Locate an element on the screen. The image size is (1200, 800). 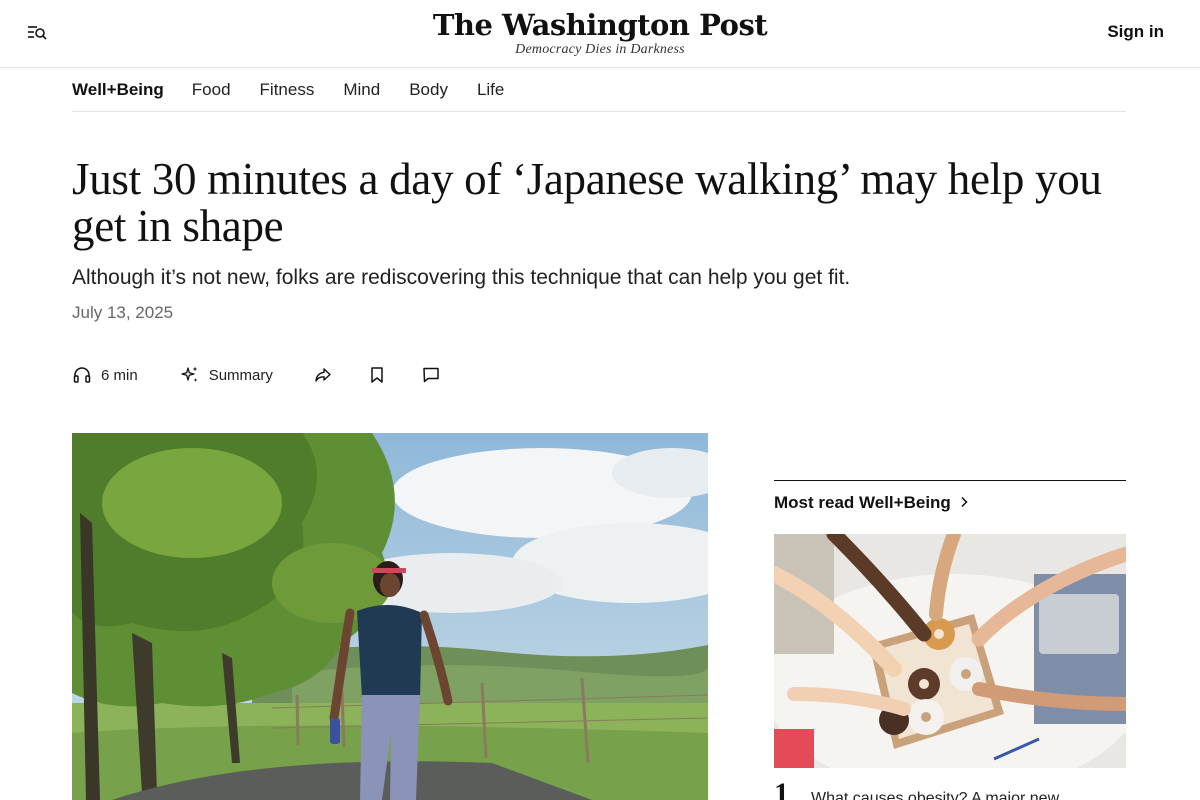
save-button is located at coordinates (377, 375).